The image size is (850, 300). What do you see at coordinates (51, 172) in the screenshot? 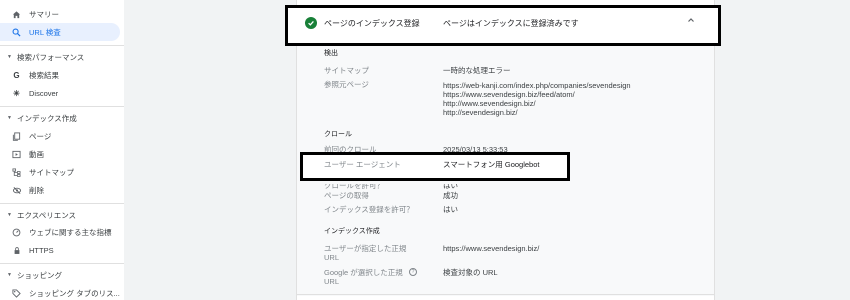
I see `sidebar-item-label: サイトマップ` at bounding box center [51, 172].